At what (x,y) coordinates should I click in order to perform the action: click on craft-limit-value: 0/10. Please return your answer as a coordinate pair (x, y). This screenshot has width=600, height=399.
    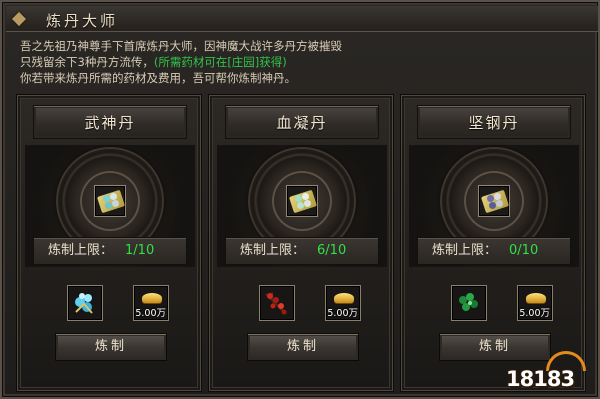
    Looking at the image, I should click on (524, 250).